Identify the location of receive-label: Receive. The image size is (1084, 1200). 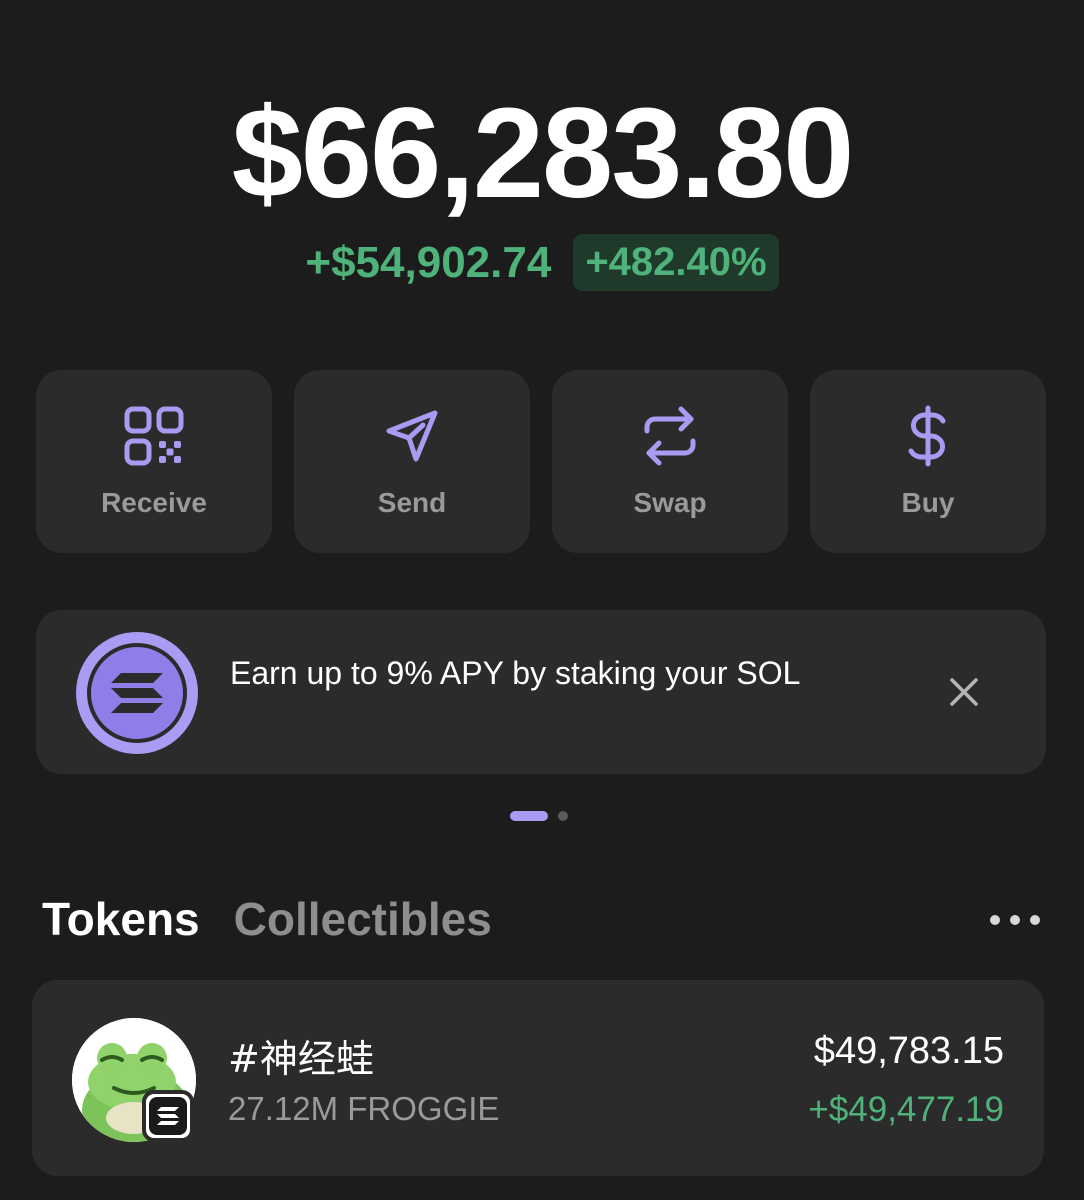
(154, 502).